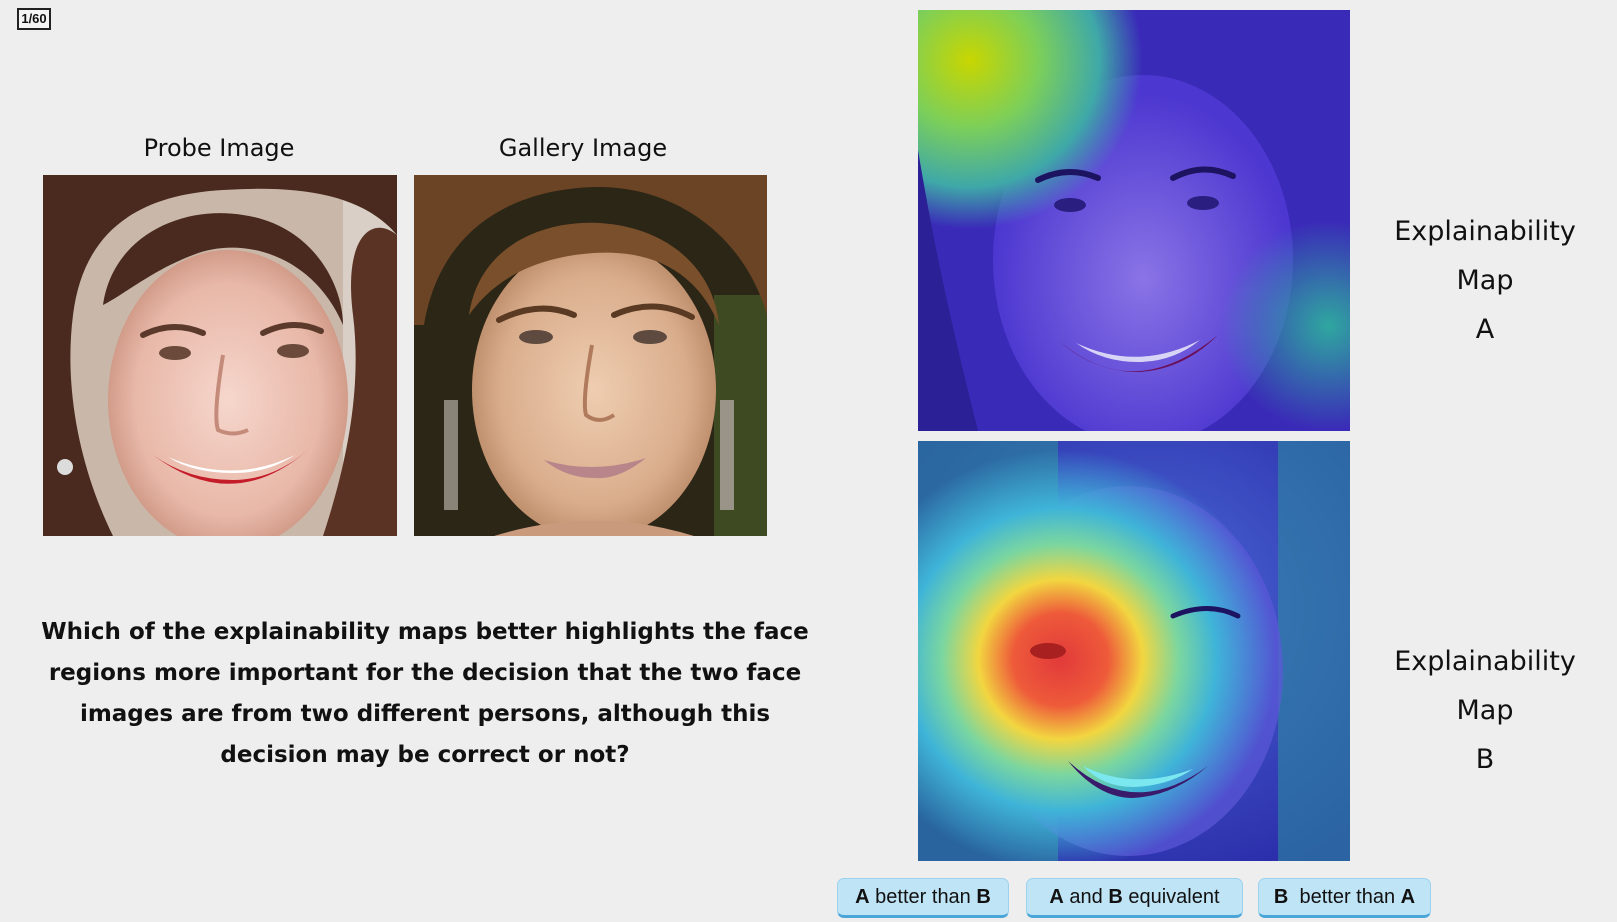  I want to click on probe-image-label: Probe Image, so click(219, 148).